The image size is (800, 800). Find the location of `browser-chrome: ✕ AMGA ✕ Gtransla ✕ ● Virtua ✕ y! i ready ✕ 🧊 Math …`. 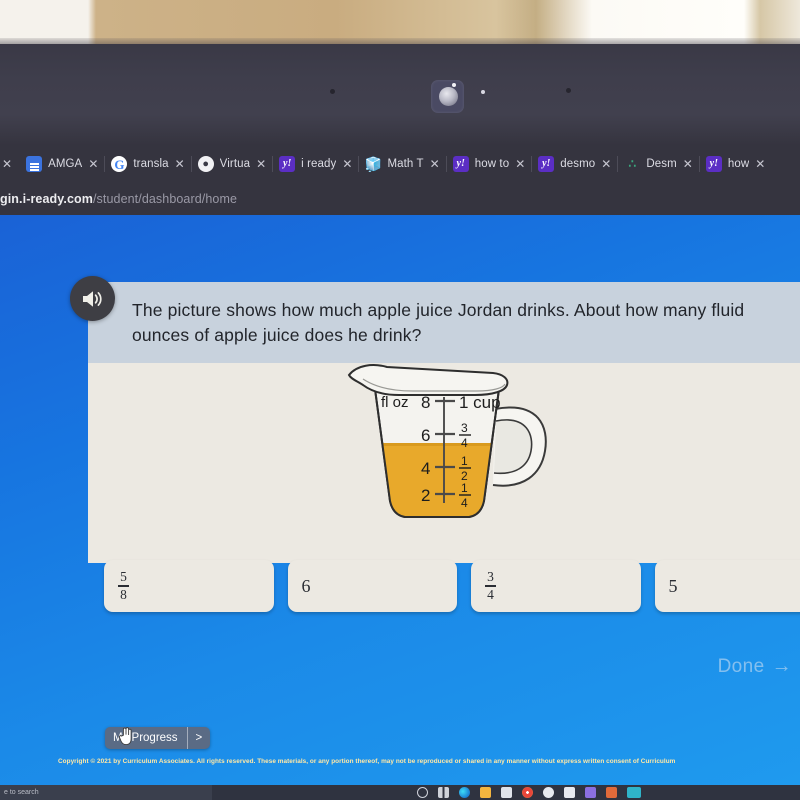

browser-chrome: ✕ AMGA ✕ Gtransla ✕ ● Virtua ✕ y! i ready ✕ 🧊 Math … is located at coordinates (400, 180).